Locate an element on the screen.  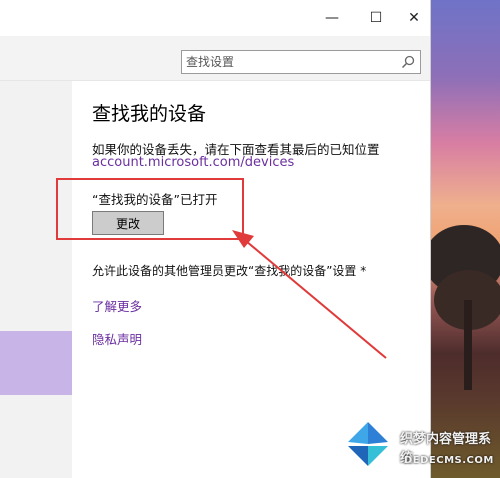
nav-item-selected is located at coordinates (36, 363).